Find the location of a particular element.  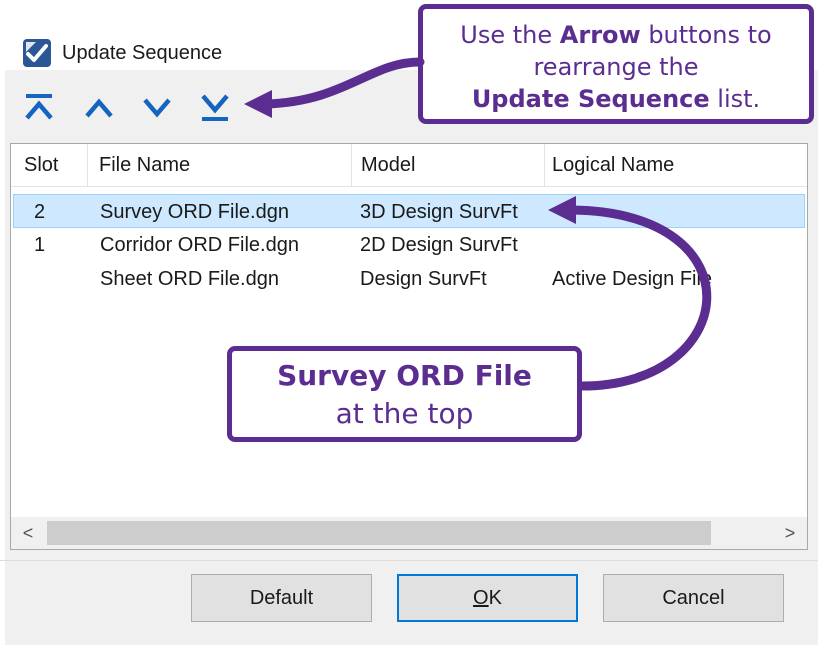

cancel-button: Cancel is located at coordinates (693, 598).